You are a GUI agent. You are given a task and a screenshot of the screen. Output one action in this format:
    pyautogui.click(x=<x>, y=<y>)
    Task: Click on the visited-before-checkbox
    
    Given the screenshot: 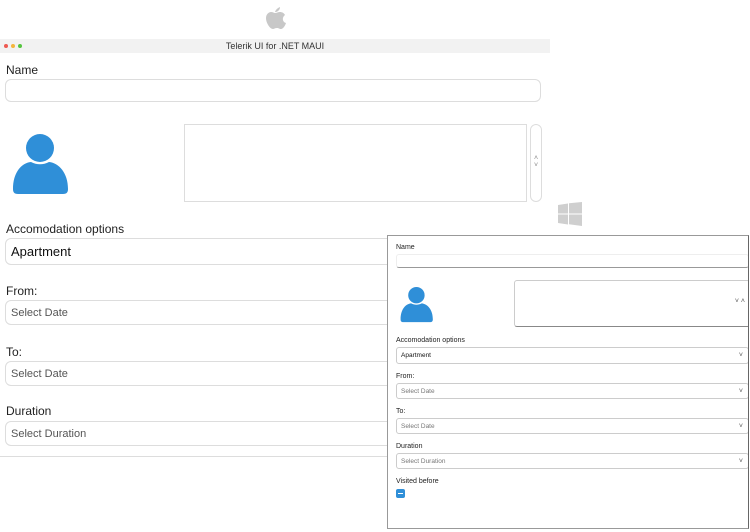 What is the action you would take?
    pyautogui.click(x=400, y=493)
    